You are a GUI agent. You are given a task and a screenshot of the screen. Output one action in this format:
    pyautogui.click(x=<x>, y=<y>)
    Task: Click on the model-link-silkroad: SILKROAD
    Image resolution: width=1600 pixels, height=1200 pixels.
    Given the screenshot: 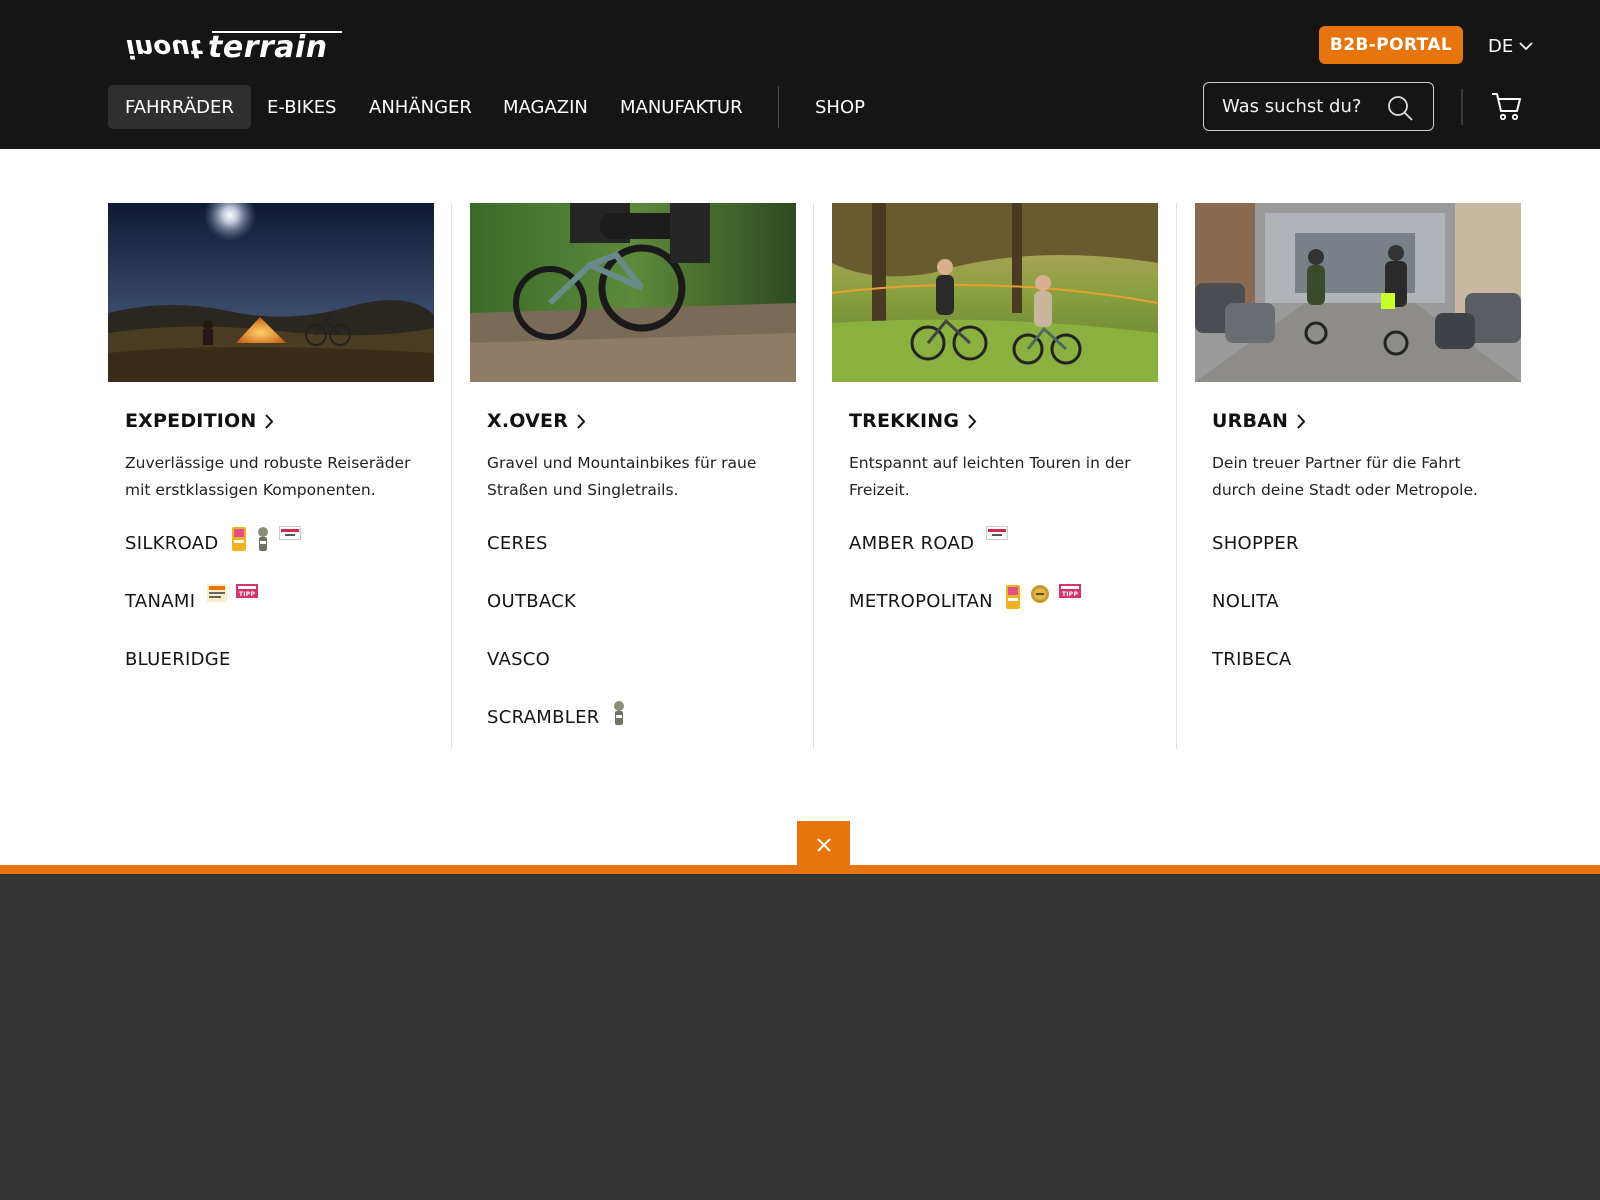 What is the action you would take?
    pyautogui.click(x=279, y=558)
    